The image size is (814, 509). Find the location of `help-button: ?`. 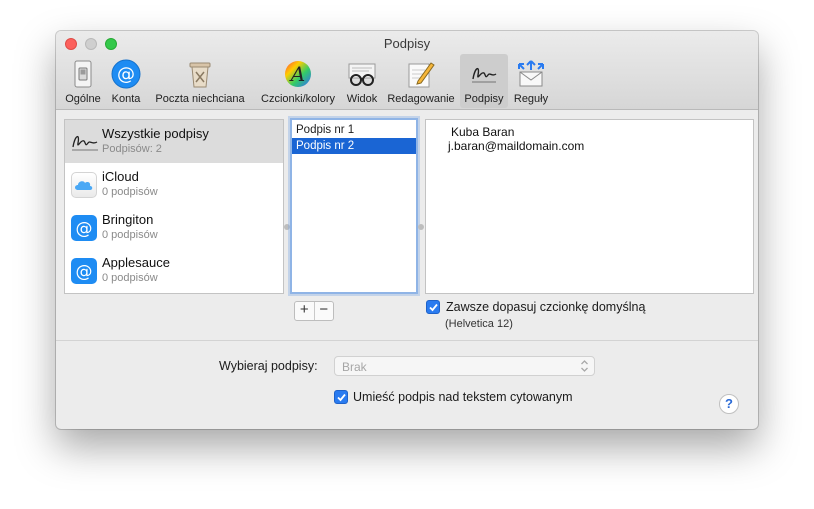

help-button: ? is located at coordinates (729, 404).